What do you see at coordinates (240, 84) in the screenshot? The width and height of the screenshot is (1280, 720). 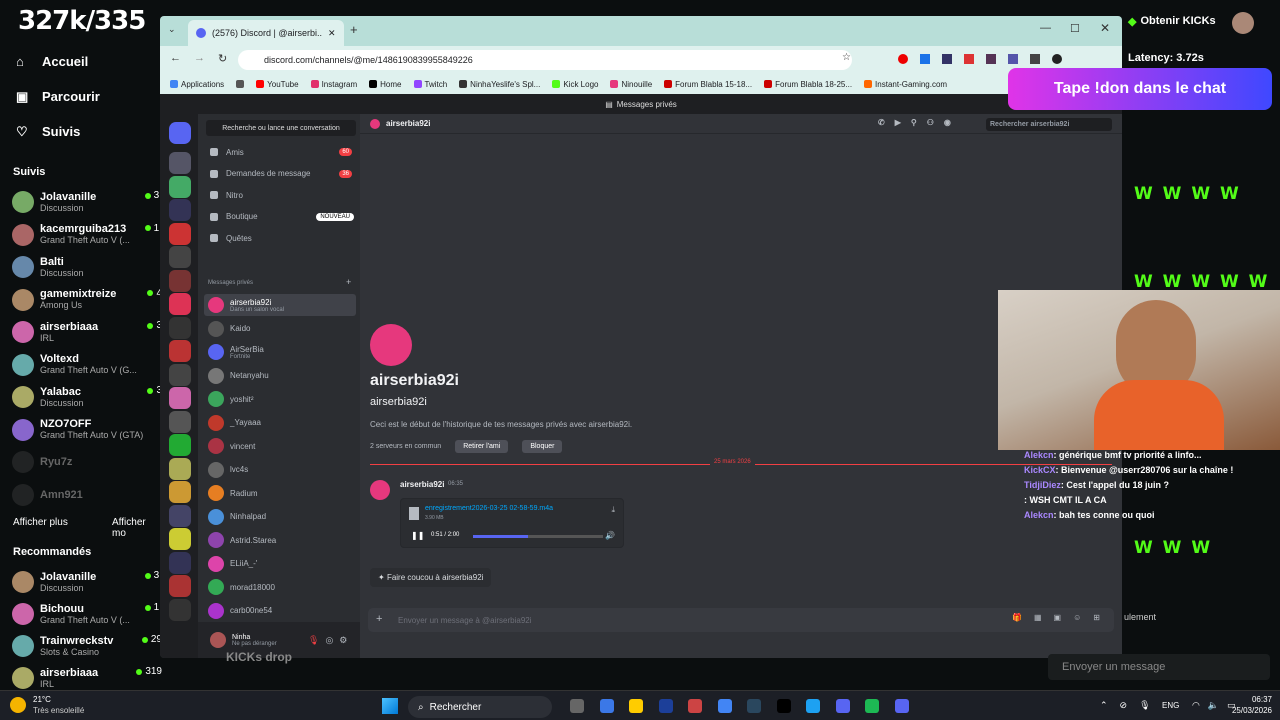 I see `bookmark-item` at bounding box center [240, 84].